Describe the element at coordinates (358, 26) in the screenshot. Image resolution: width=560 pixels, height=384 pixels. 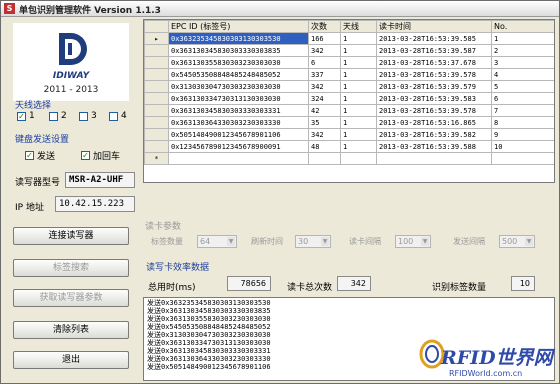
I see `column-header-antenna: 天线` at that location.